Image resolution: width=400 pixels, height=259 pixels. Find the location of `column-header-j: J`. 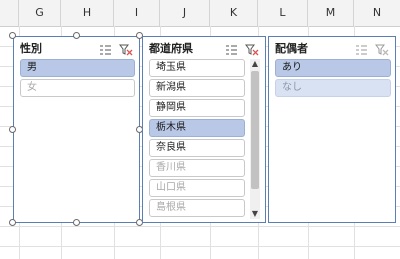

column-header-j: J is located at coordinates (185, 13).